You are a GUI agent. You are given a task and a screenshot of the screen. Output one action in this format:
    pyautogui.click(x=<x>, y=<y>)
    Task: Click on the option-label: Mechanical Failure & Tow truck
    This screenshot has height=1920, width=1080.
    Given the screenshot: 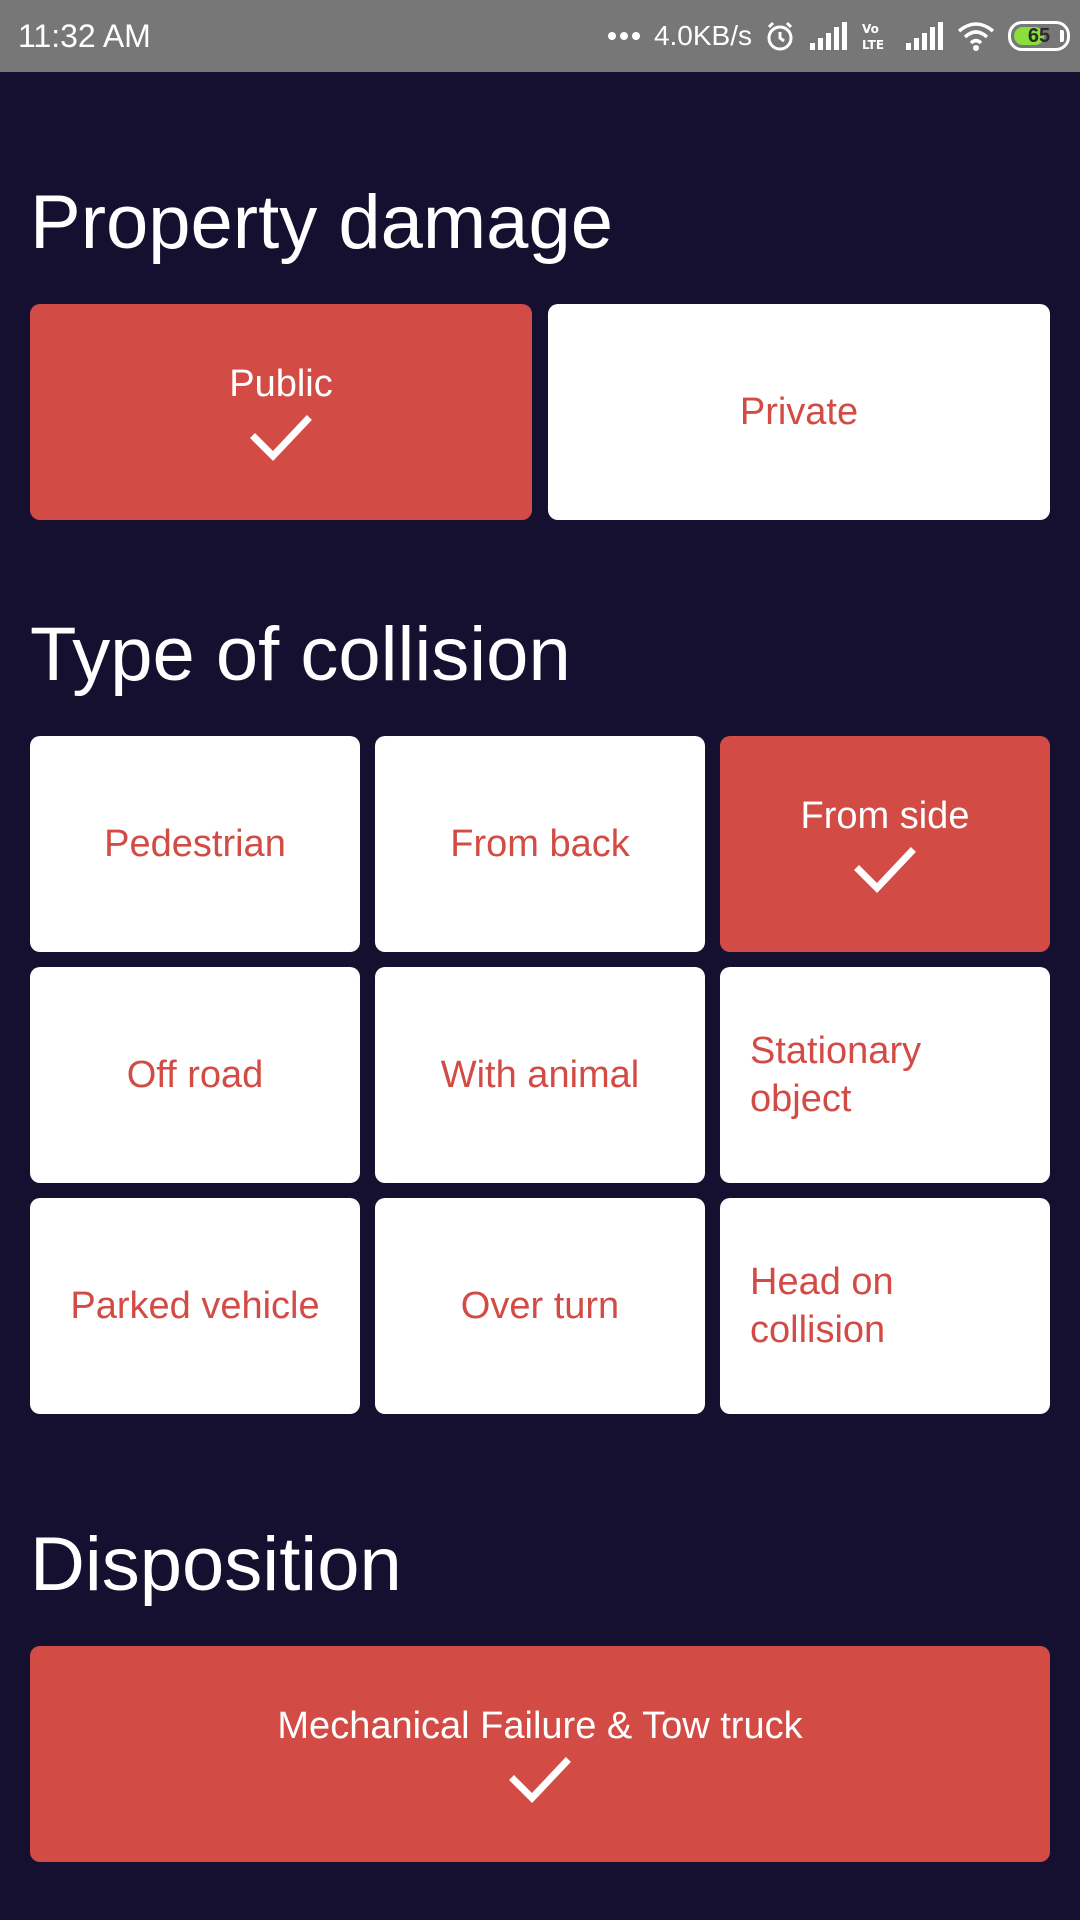 What is the action you would take?
    pyautogui.click(x=540, y=1726)
    